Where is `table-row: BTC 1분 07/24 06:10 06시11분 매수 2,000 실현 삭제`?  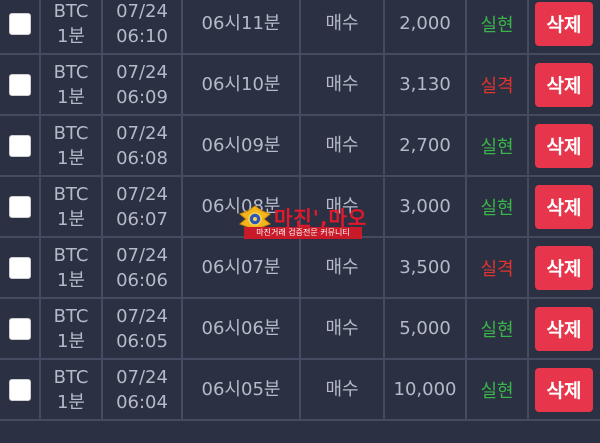 table-row: BTC 1분 07/24 06:10 06시11분 매수 2,000 실현 삭제 is located at coordinates (300, 27).